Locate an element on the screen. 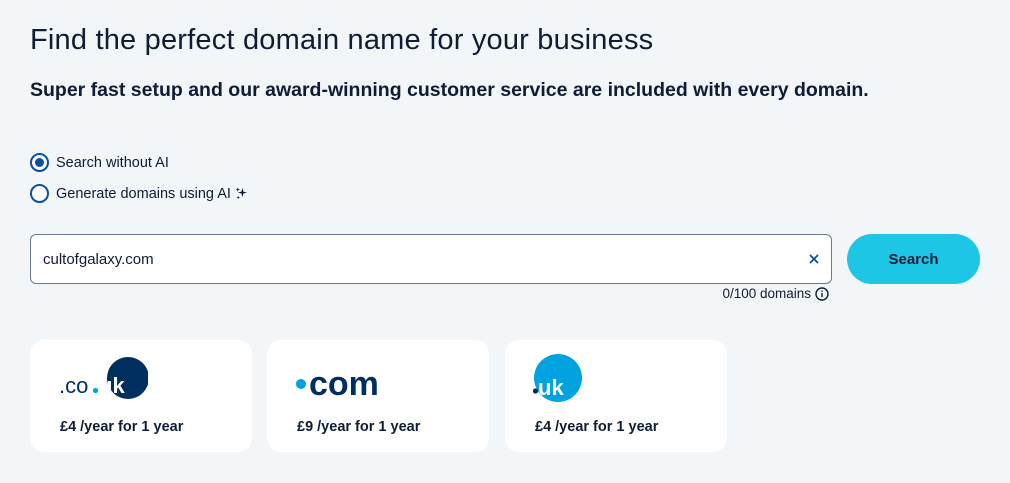 This screenshot has height=483, width=1010. uk-logo-badge: uk is located at coordinates (551, 387).